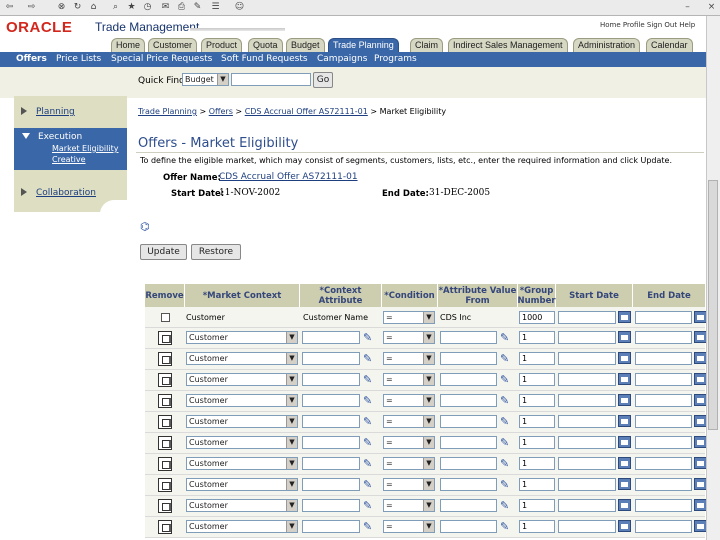  Describe the element at coordinates (264, 59) in the screenshot. I see `subnav-soft-fund: Soft Fund Requests` at that location.